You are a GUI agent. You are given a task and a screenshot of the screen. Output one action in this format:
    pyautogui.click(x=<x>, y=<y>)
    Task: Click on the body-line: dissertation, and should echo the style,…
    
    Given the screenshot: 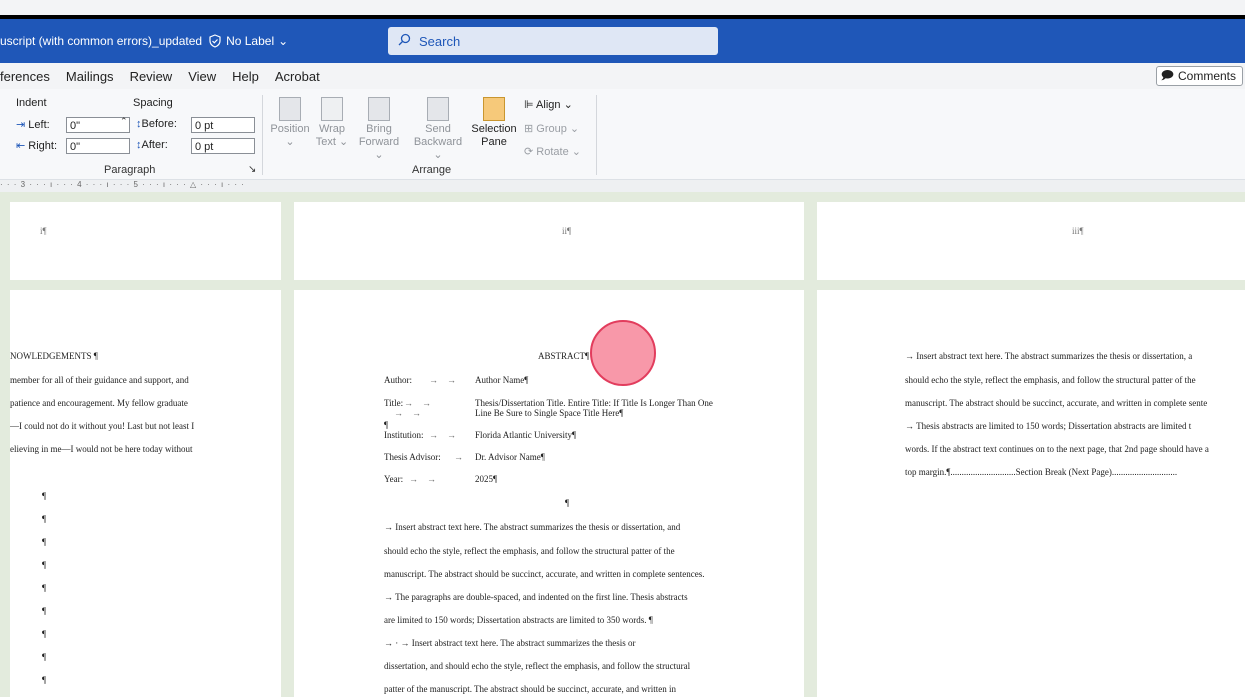 What is the action you would take?
    pyautogui.click(x=537, y=666)
    